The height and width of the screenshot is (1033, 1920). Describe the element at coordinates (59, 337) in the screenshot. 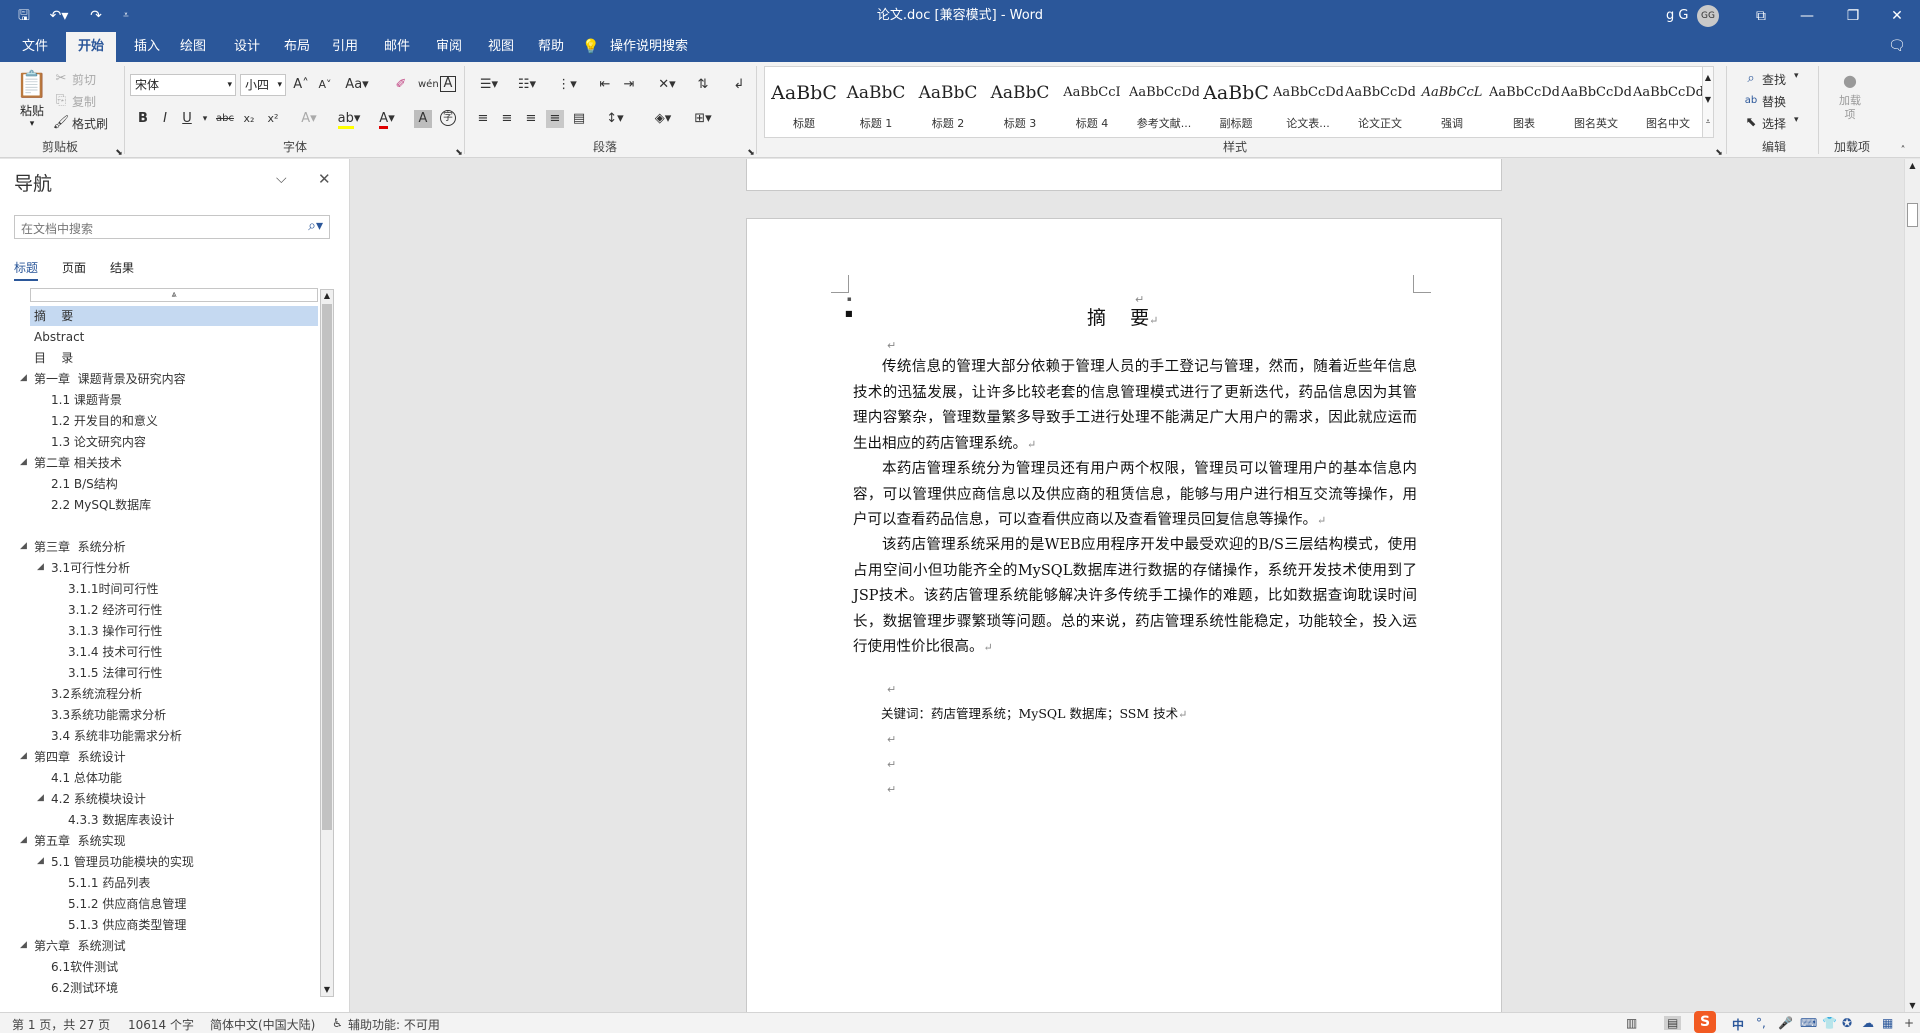

I see `nav-heading-item: Abstract` at that location.